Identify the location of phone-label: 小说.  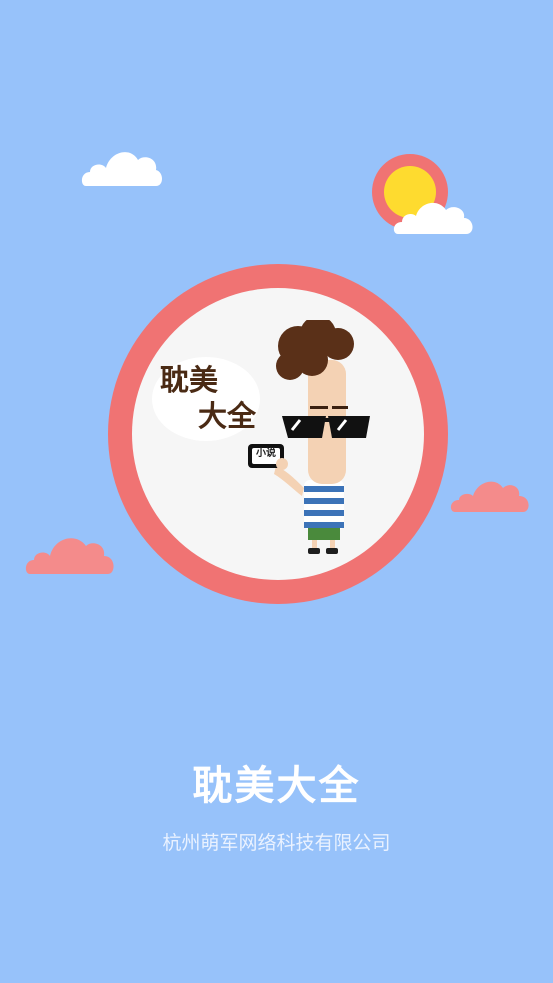
(266, 453).